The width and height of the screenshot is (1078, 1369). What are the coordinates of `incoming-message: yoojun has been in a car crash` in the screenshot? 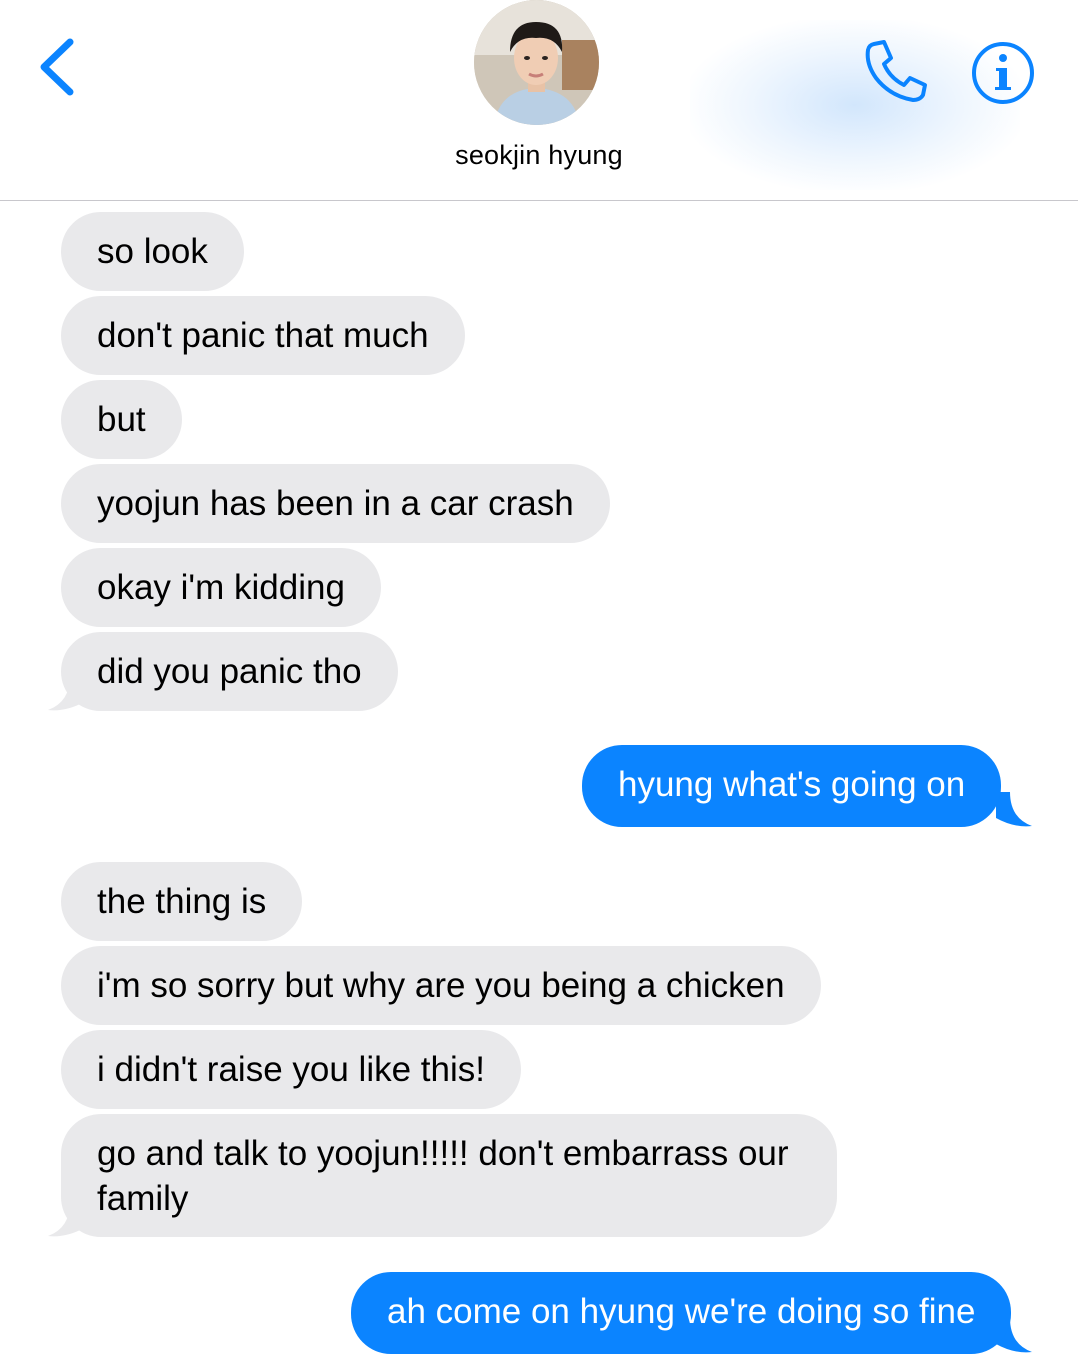 It's located at (335, 503).